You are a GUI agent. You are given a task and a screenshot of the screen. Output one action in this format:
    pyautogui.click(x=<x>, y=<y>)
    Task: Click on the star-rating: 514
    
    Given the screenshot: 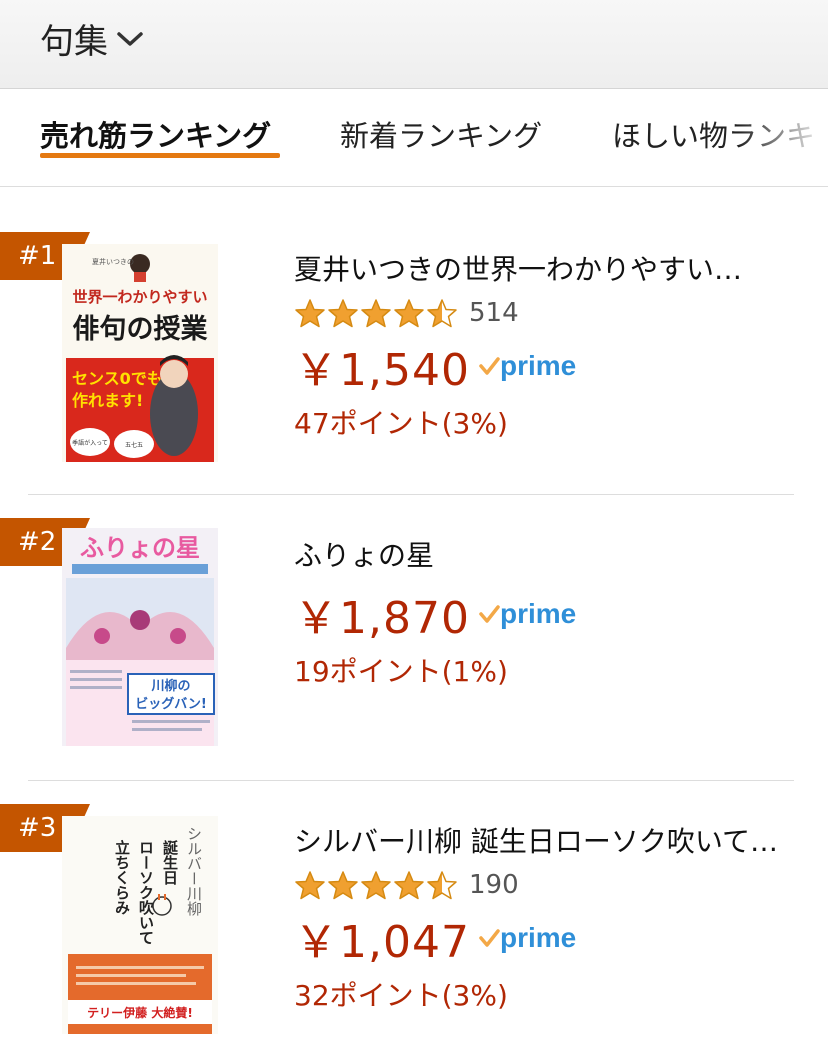 What is the action you would take?
    pyautogui.click(x=544, y=313)
    